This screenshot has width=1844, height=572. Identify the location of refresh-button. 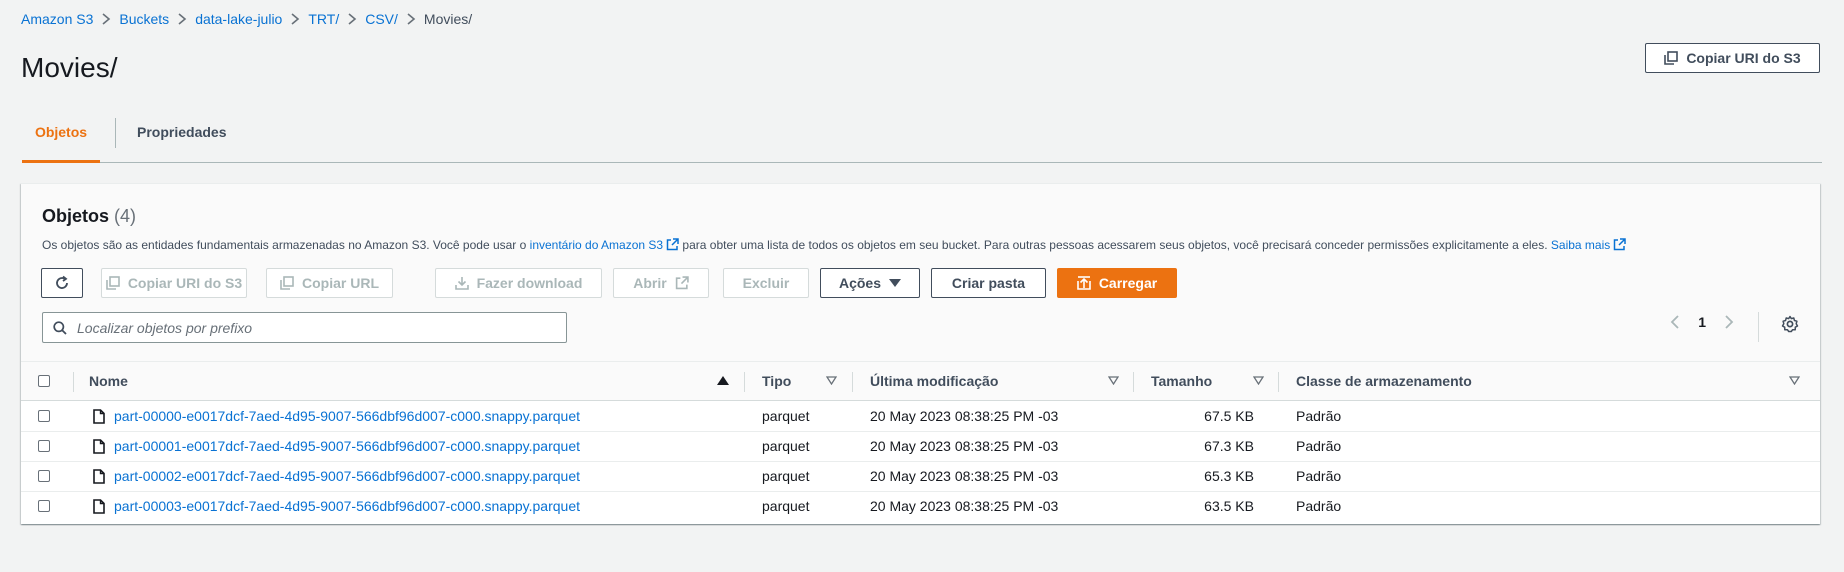
(62, 283).